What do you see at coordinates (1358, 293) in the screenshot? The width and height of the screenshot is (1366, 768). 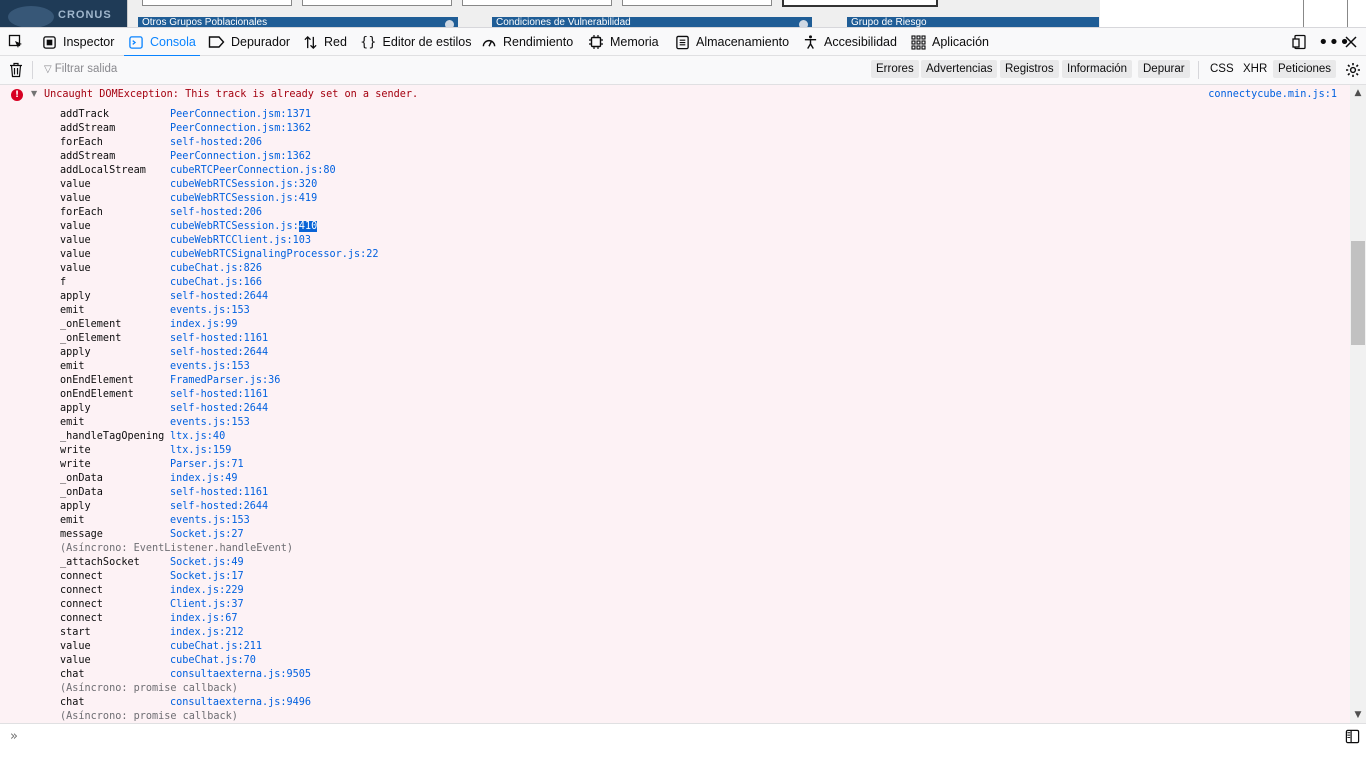 I see `scrollbar-thumb` at bounding box center [1358, 293].